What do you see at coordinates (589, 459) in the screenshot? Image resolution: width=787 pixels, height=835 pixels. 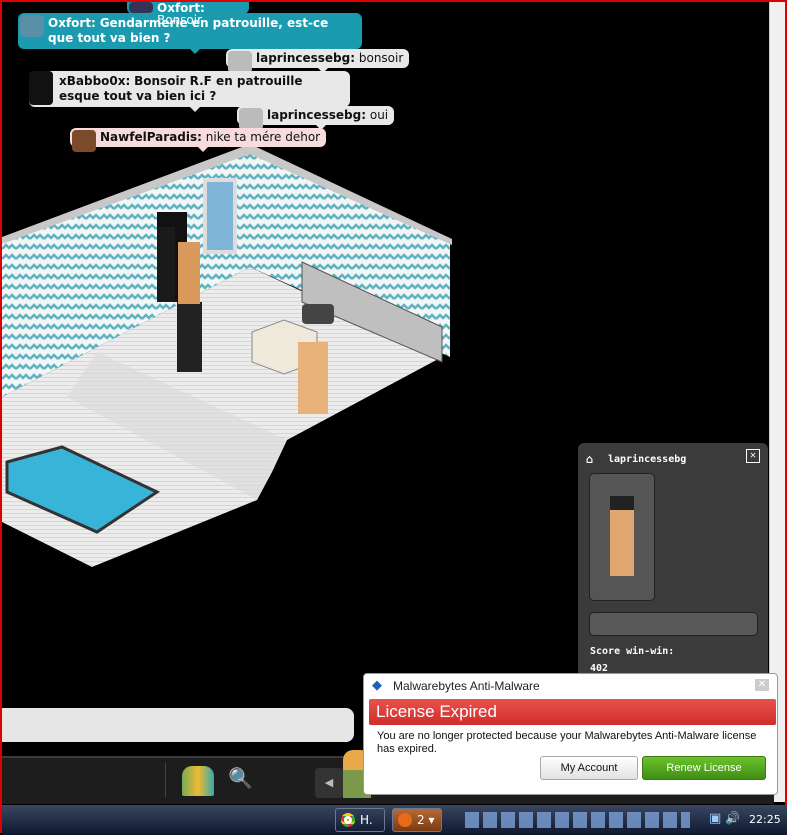 I see `home-icon: ⌂` at bounding box center [589, 459].